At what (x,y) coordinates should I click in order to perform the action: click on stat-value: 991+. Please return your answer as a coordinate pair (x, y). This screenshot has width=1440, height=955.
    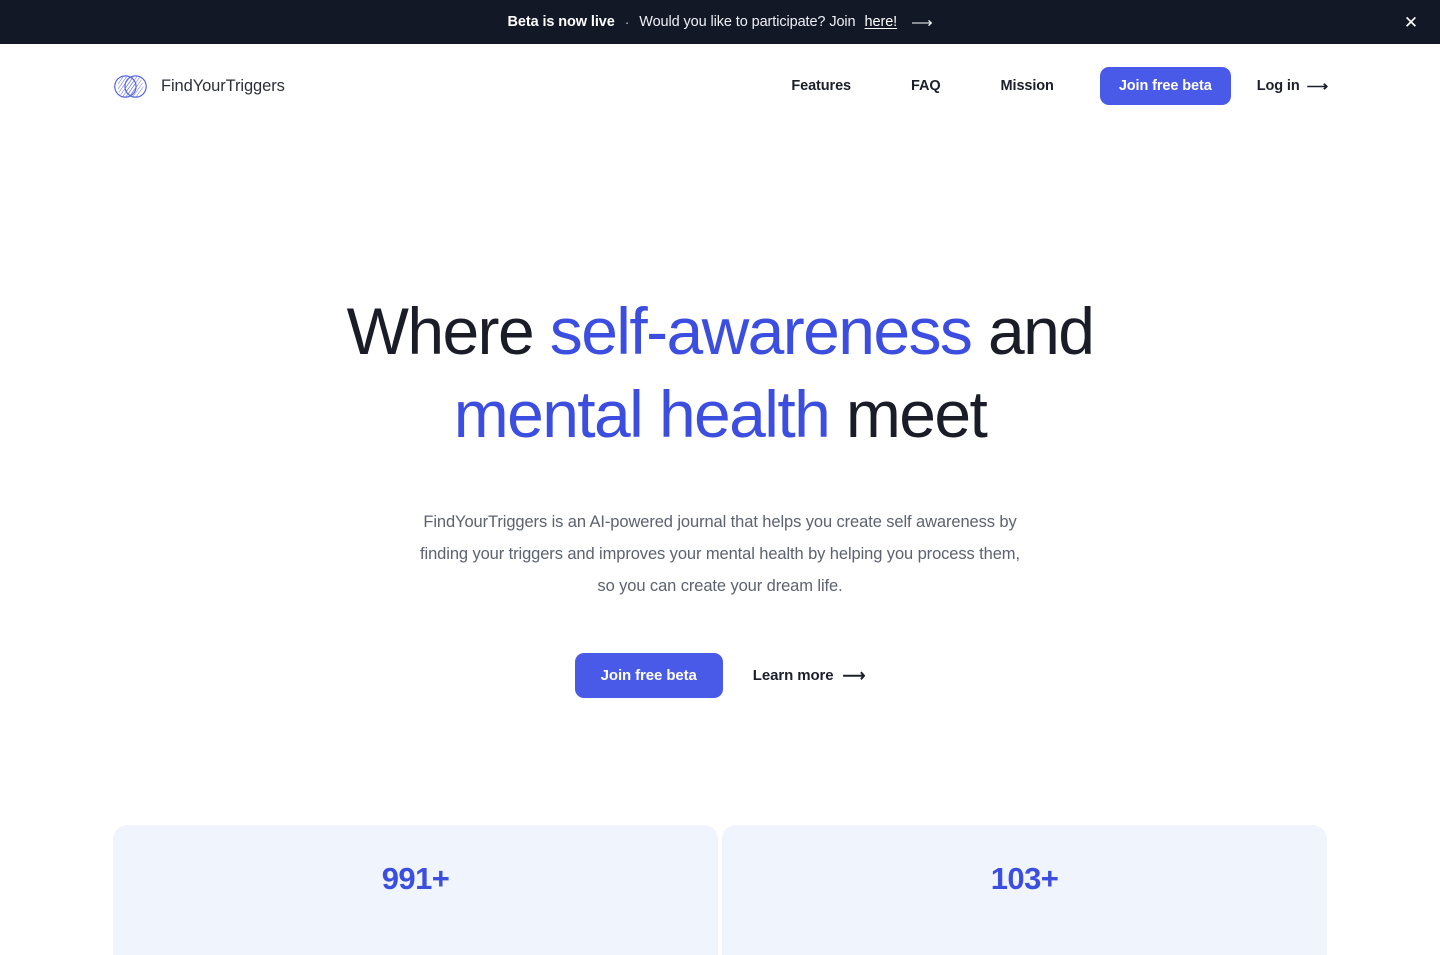
    Looking at the image, I should click on (415, 878).